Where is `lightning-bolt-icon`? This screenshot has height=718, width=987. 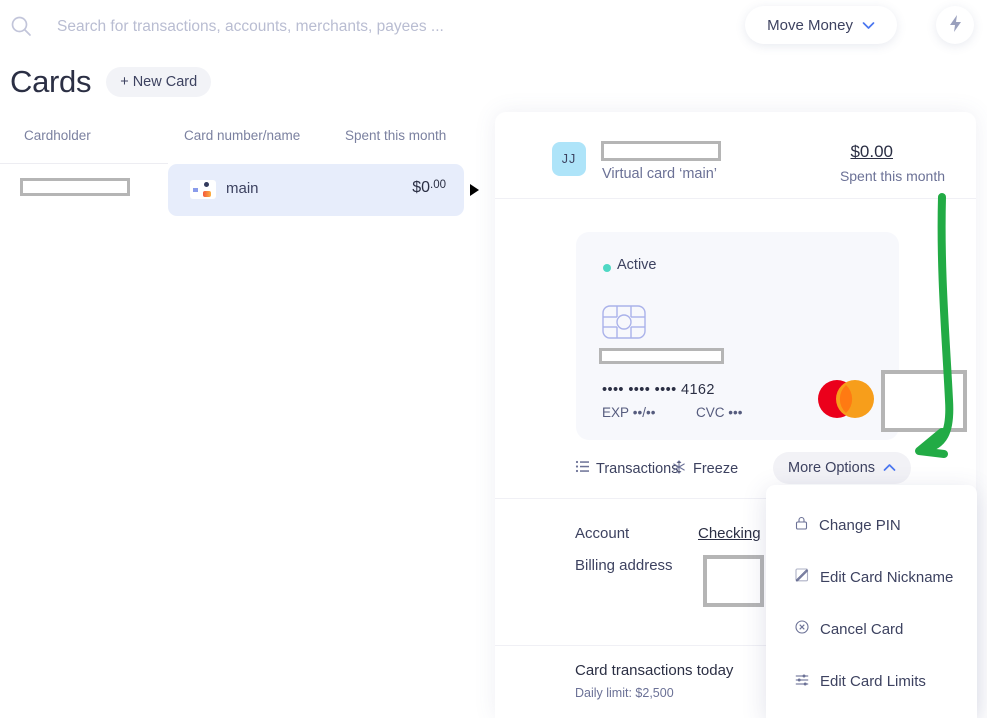 lightning-bolt-icon is located at coordinates (955, 25).